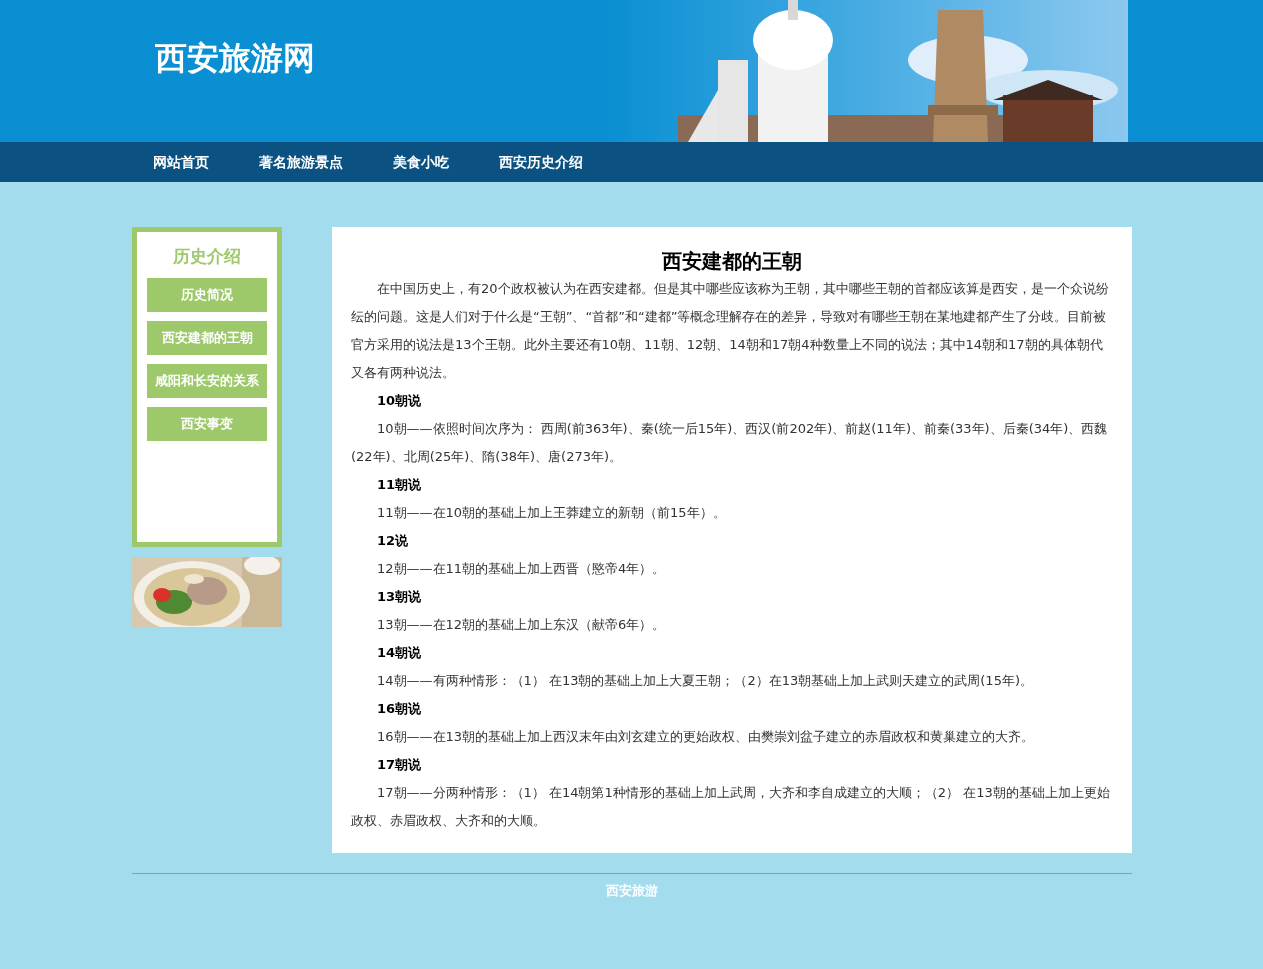 Image resolution: width=1263 pixels, height=969 pixels. I want to click on footer-text: 西安旅游, so click(632, 891).